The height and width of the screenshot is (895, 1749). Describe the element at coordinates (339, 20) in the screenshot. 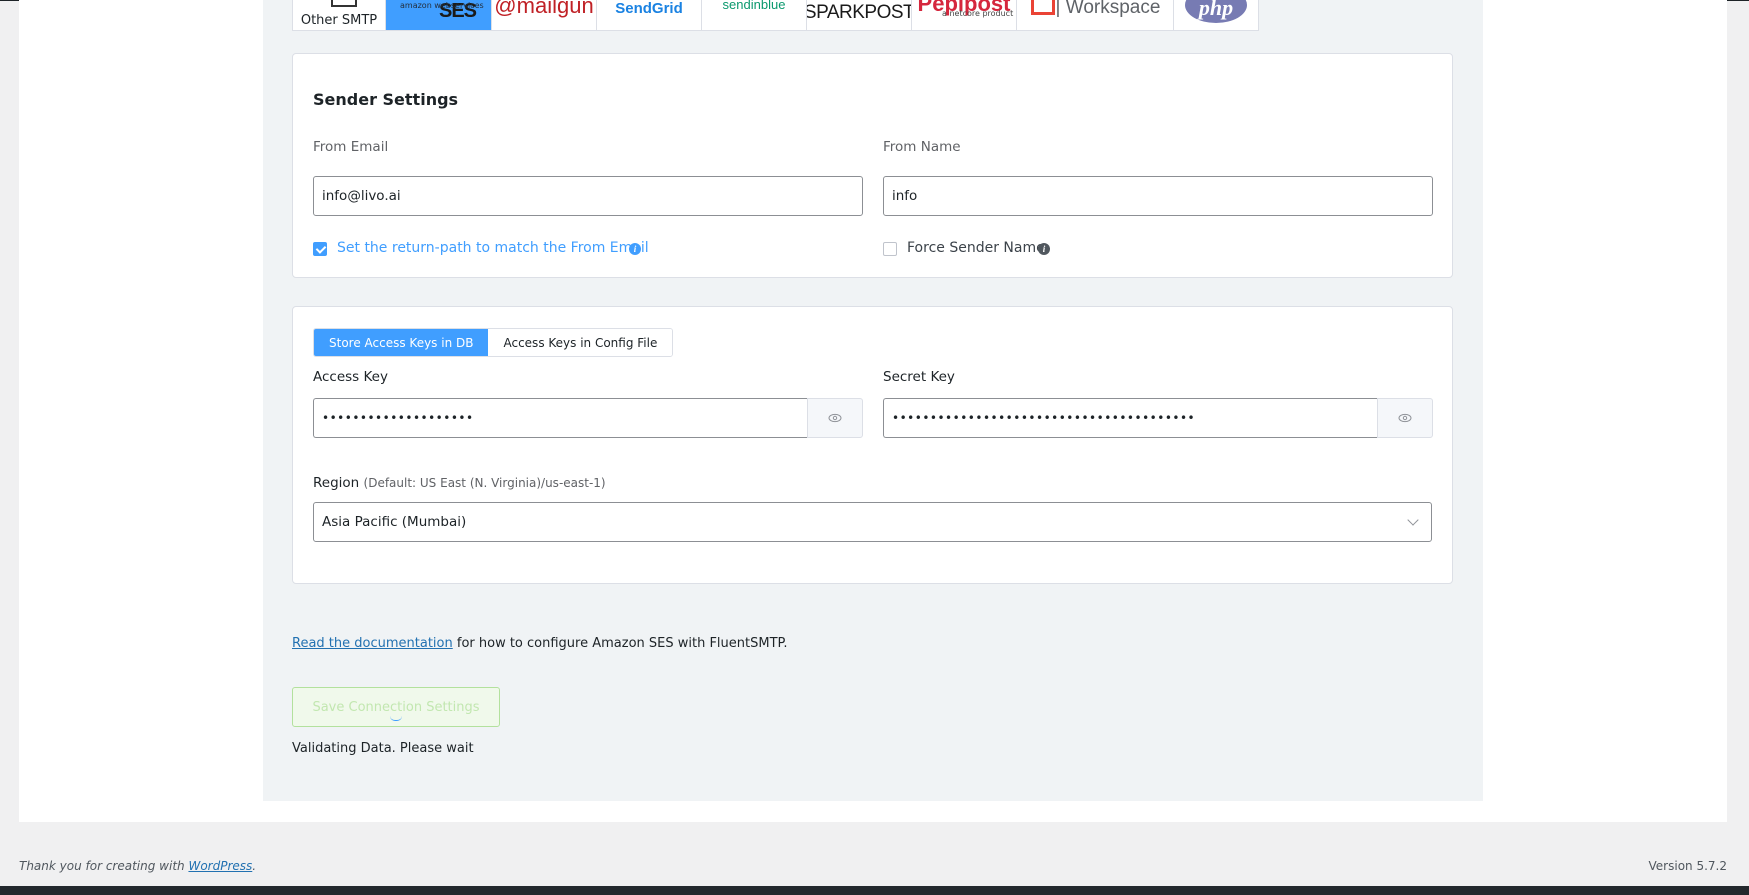

I see `provider-label: Other SMTP` at that location.